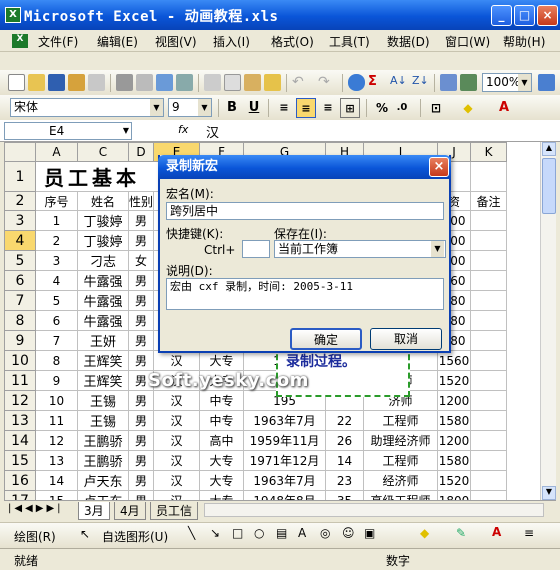 This screenshot has width=560, height=570. Describe the element at coordinates (256, 249) in the screenshot. I see `shortcut-key-input` at that location.